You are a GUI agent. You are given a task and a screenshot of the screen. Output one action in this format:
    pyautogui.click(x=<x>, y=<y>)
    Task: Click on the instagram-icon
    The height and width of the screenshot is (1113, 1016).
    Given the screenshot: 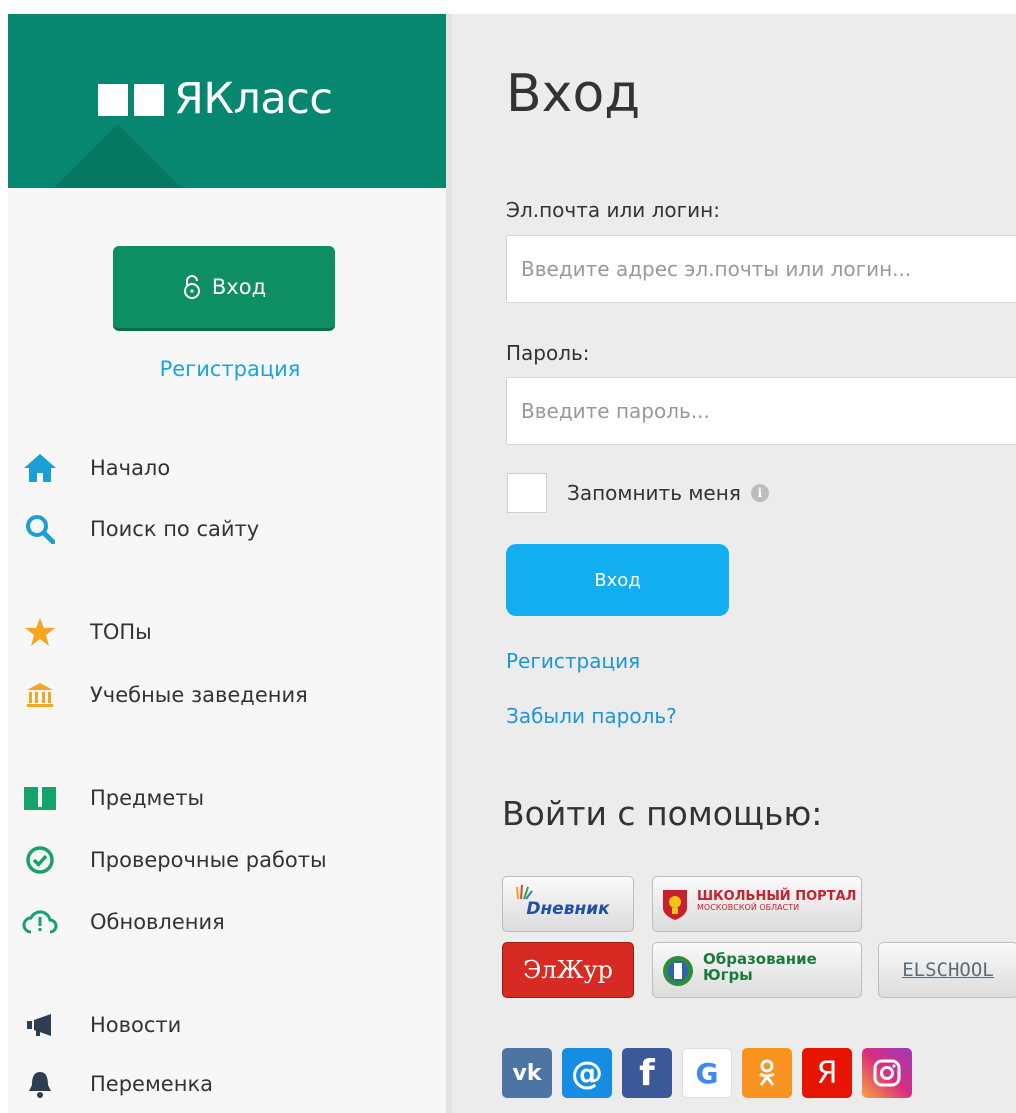 What is the action you would take?
    pyautogui.click(x=887, y=1073)
    